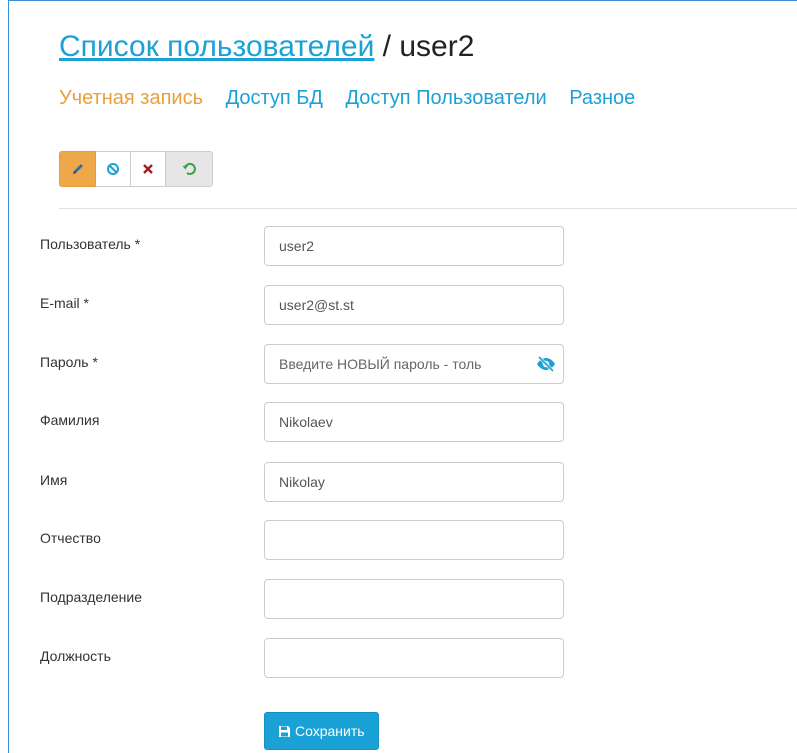 This screenshot has width=797, height=753. I want to click on field-row-patronymic: Отчество, so click(340, 540).